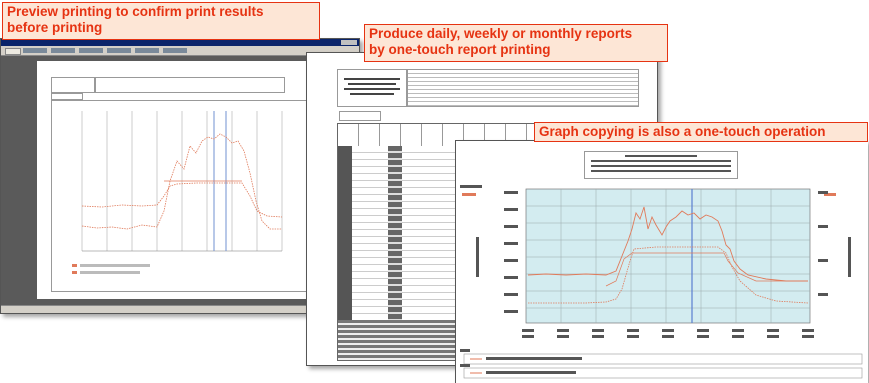 This screenshot has width=869, height=383. I want to click on report-header, so click(488, 88).